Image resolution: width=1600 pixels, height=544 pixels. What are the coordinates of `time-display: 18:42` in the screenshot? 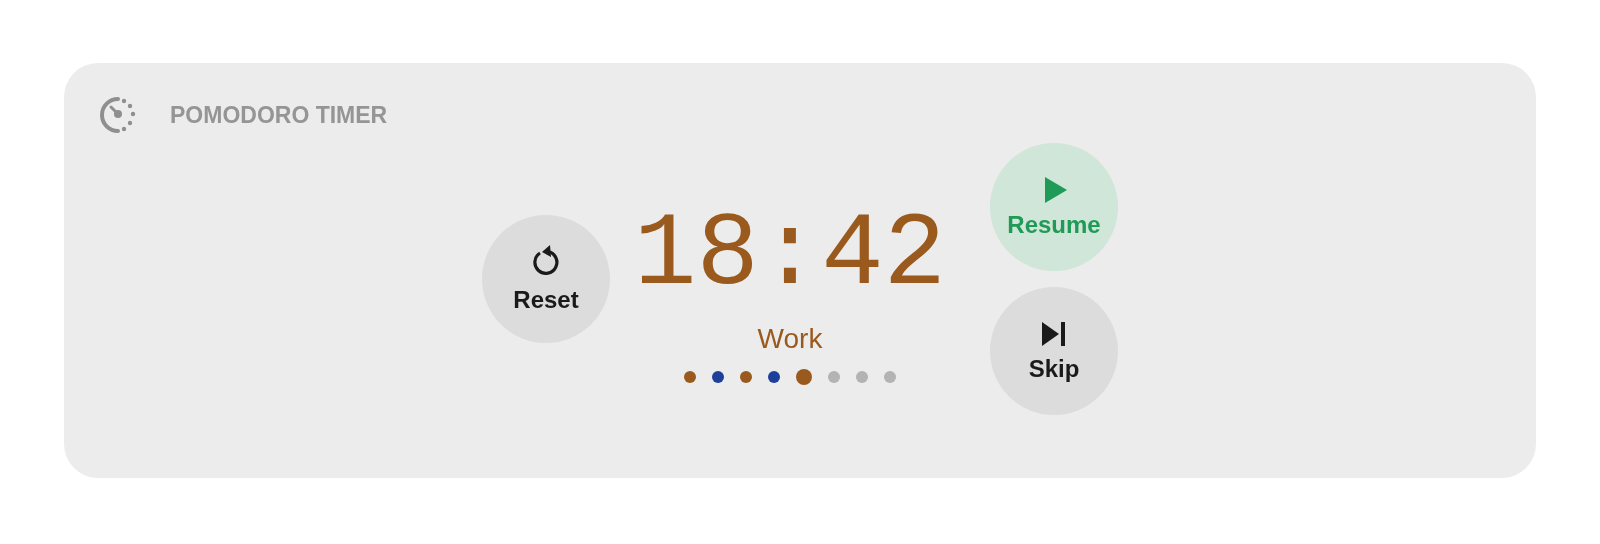 It's located at (790, 255).